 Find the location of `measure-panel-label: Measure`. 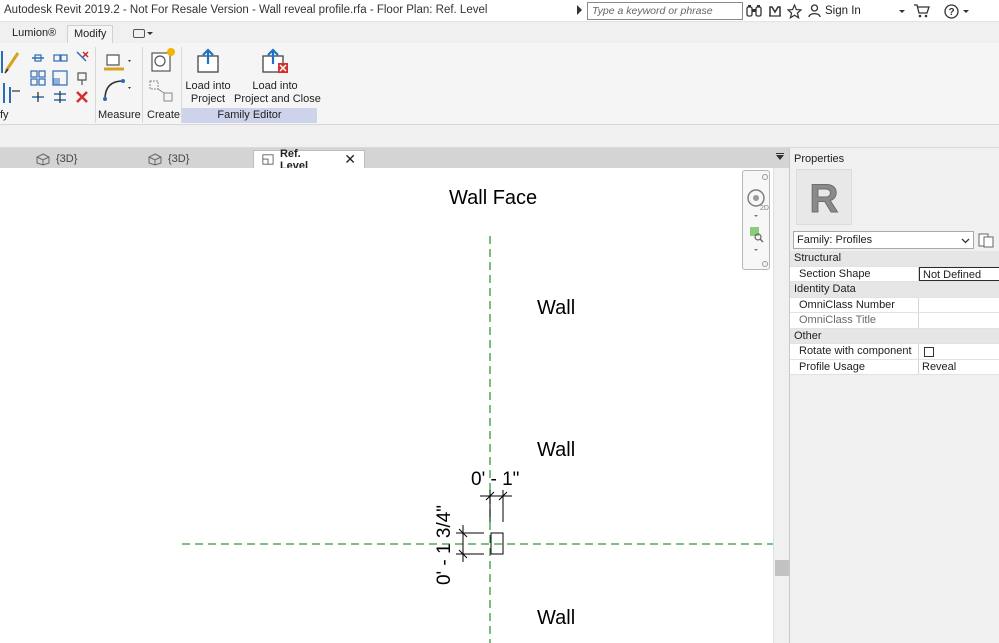

measure-panel-label: Measure is located at coordinates (119, 115).